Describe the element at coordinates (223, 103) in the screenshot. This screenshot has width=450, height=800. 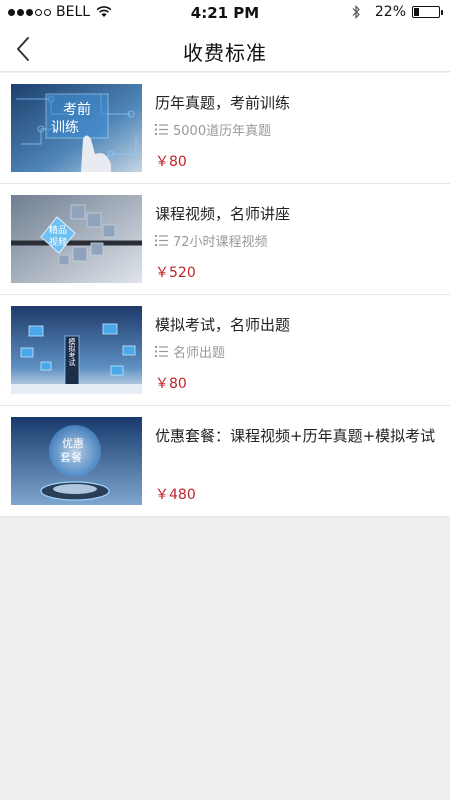
I see `item-title: 历年真题，考前训练` at that location.